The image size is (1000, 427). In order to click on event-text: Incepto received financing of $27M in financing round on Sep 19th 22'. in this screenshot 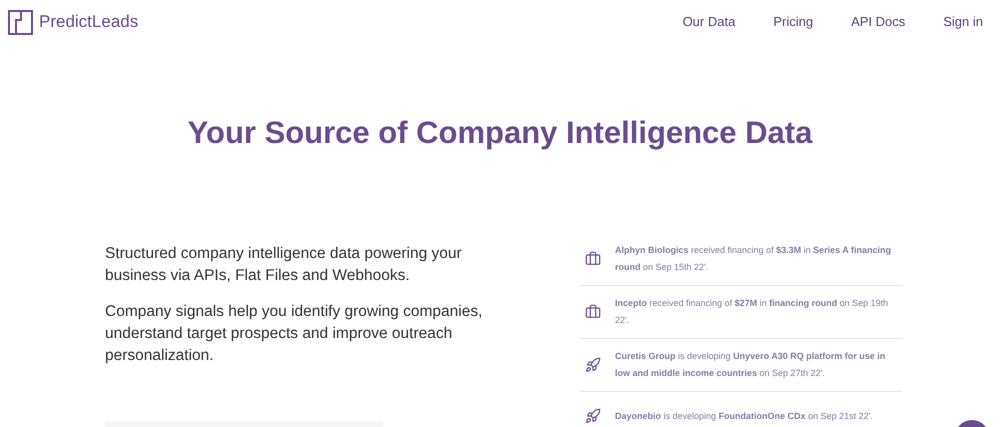, I will do `click(752, 311)`.